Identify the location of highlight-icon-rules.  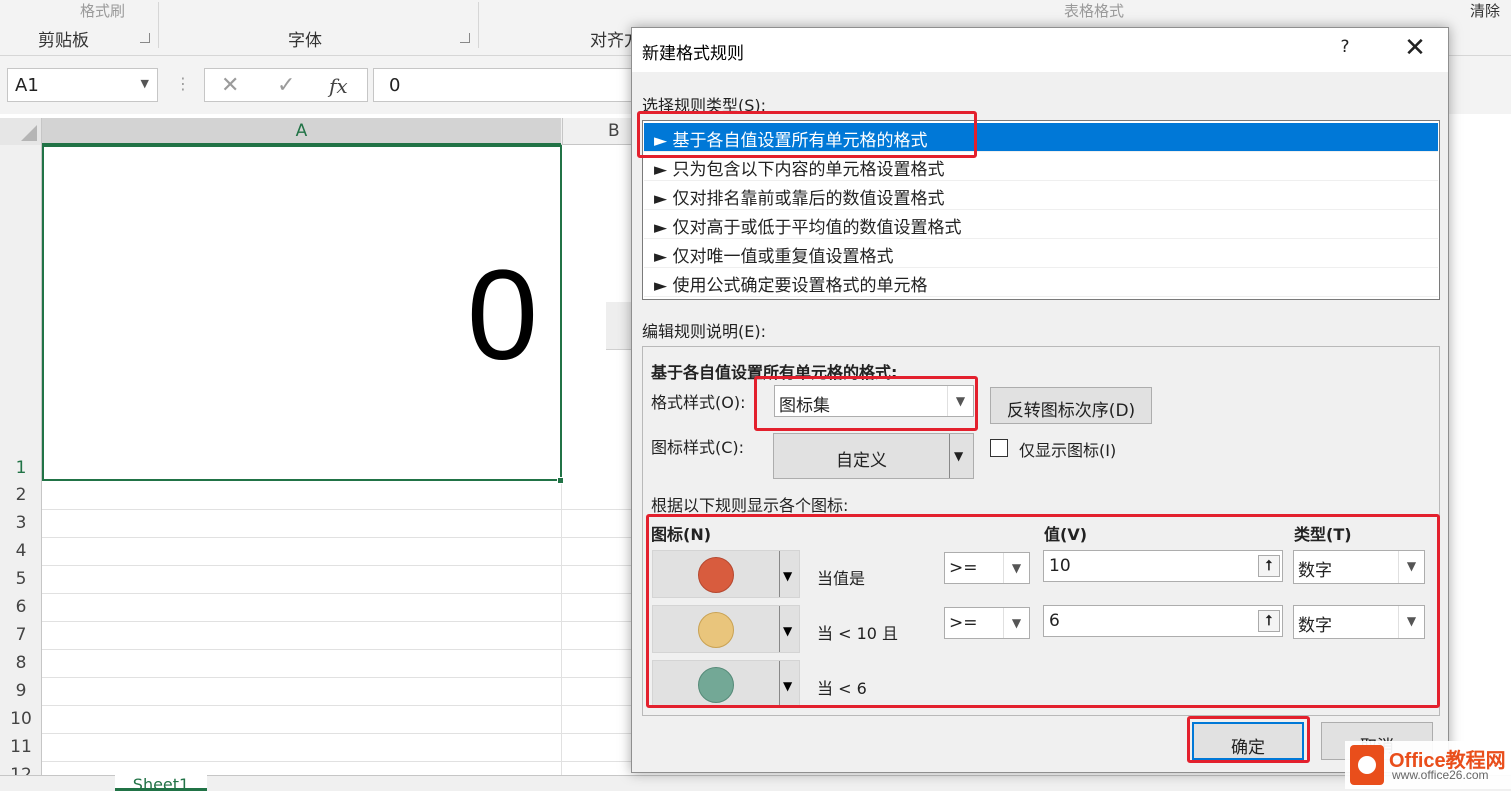
(1043, 611).